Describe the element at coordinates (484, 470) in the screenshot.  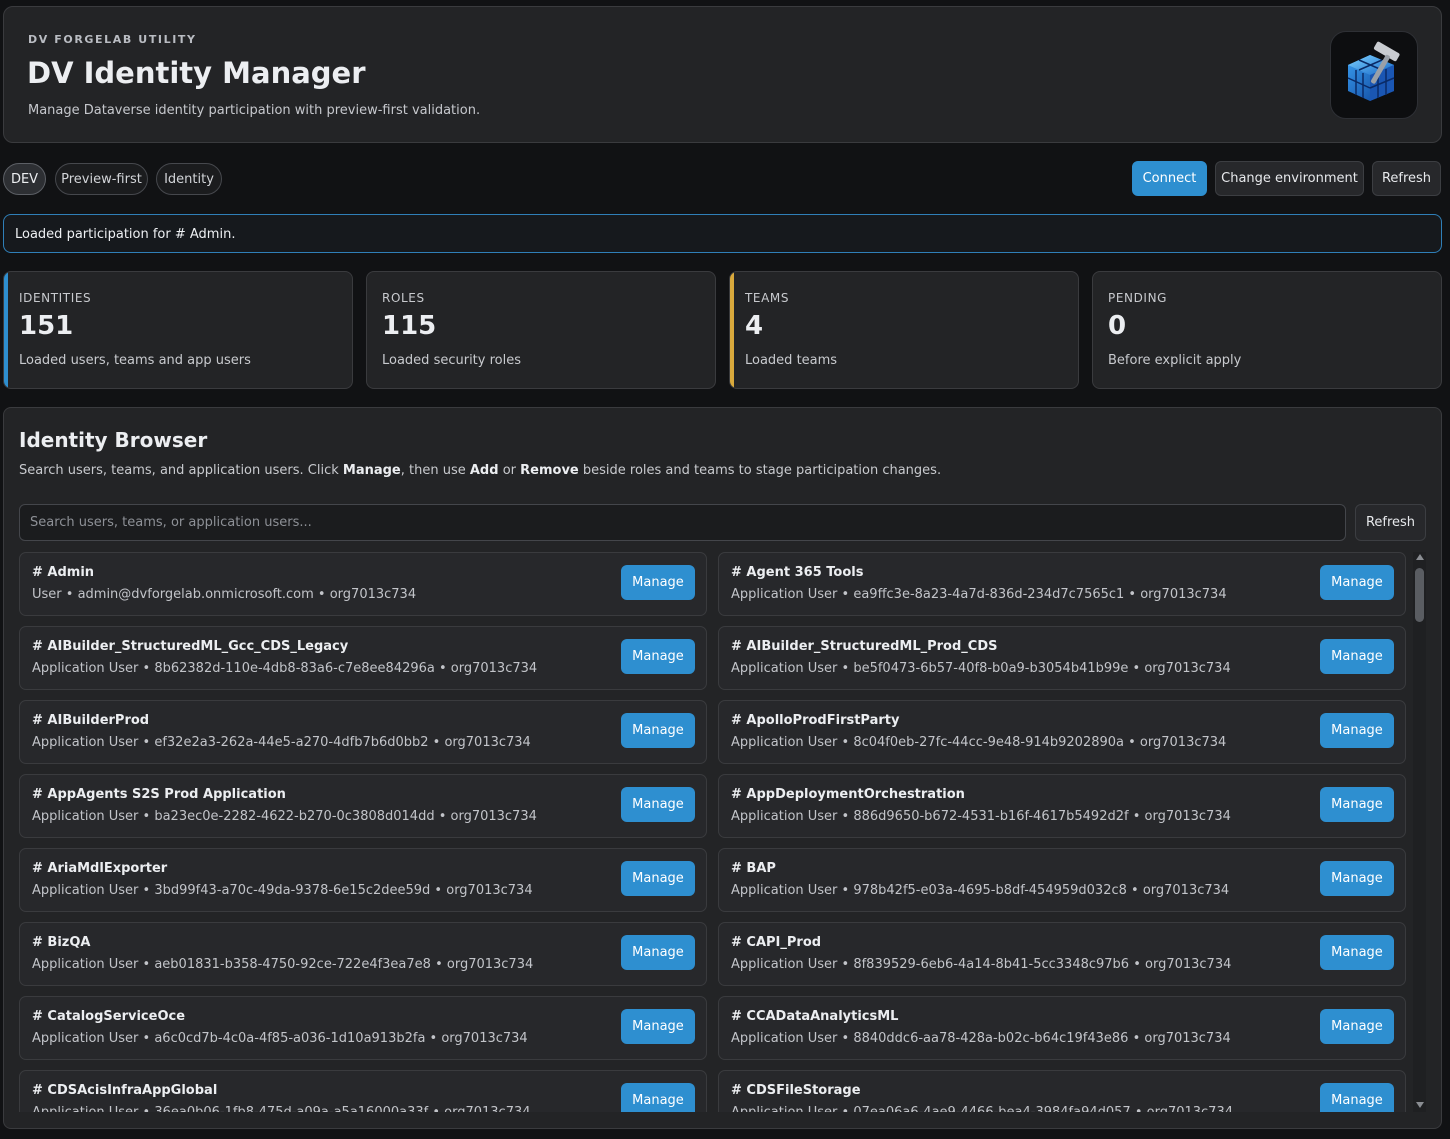
I see `desc-add: Add` at that location.